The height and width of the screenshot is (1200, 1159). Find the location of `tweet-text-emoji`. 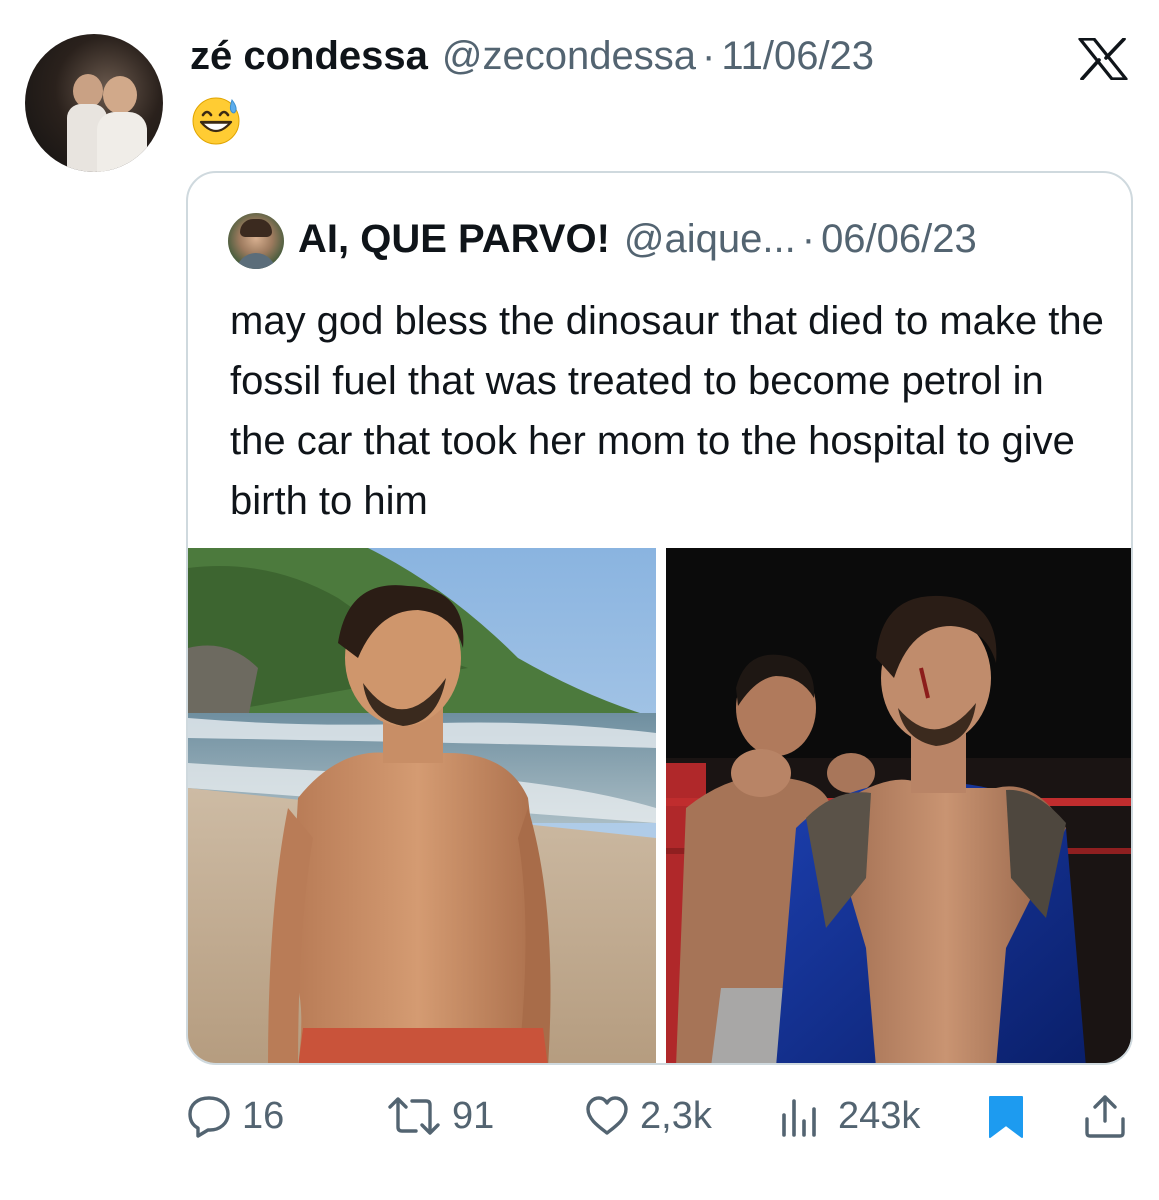

tweet-text-emoji is located at coordinates (216, 120).